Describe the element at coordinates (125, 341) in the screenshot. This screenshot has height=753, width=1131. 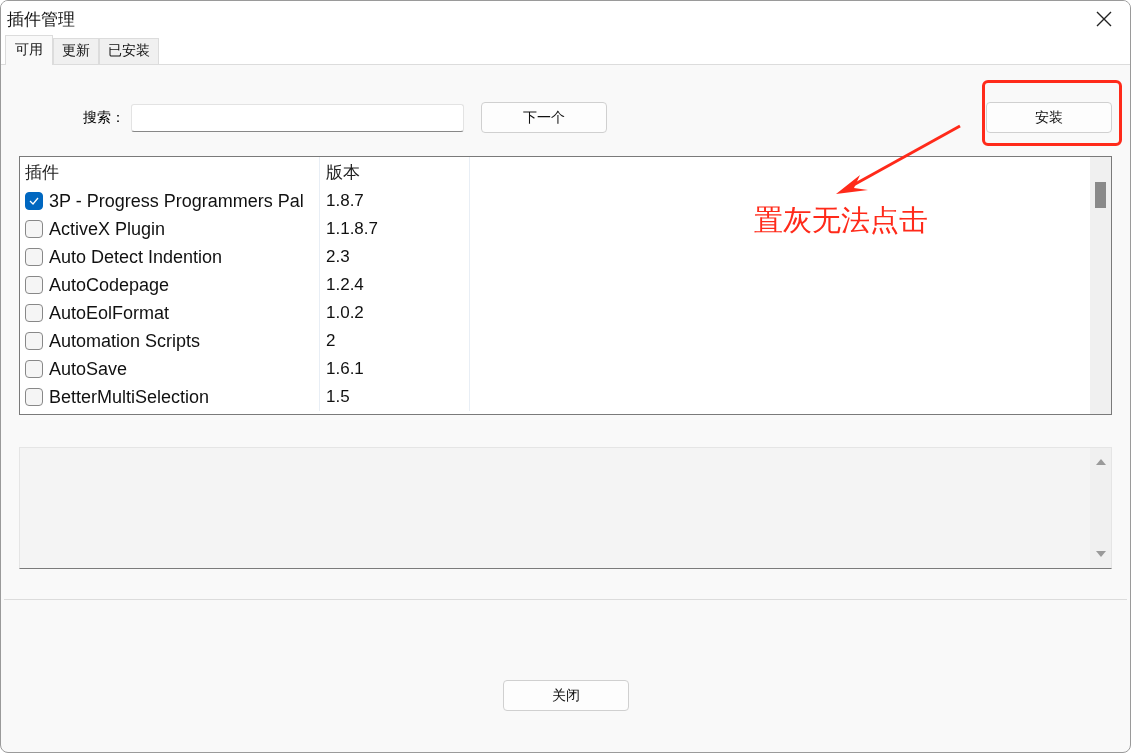
I see `plugin-name: Automation Scripts` at that location.